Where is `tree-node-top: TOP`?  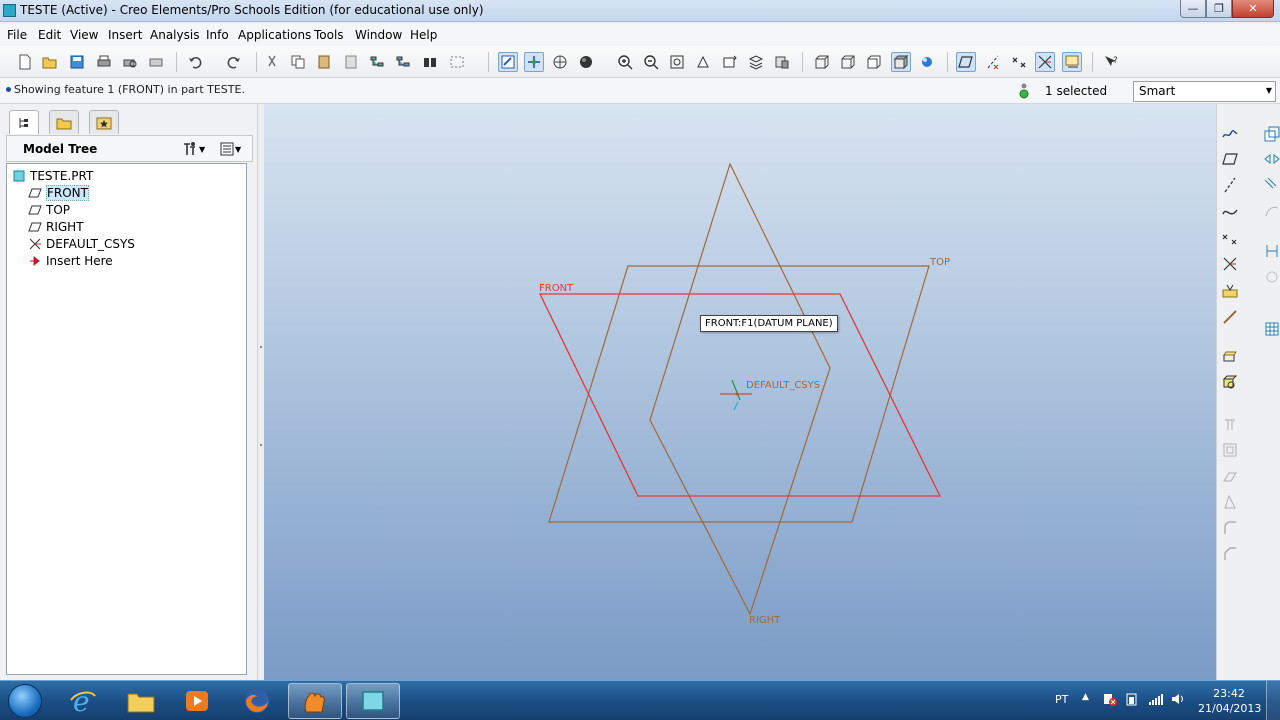
tree-node-top: TOP is located at coordinates (48, 209).